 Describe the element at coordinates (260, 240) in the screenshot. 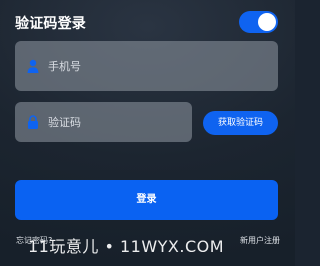

I see `register-link: 新用户注册` at that location.